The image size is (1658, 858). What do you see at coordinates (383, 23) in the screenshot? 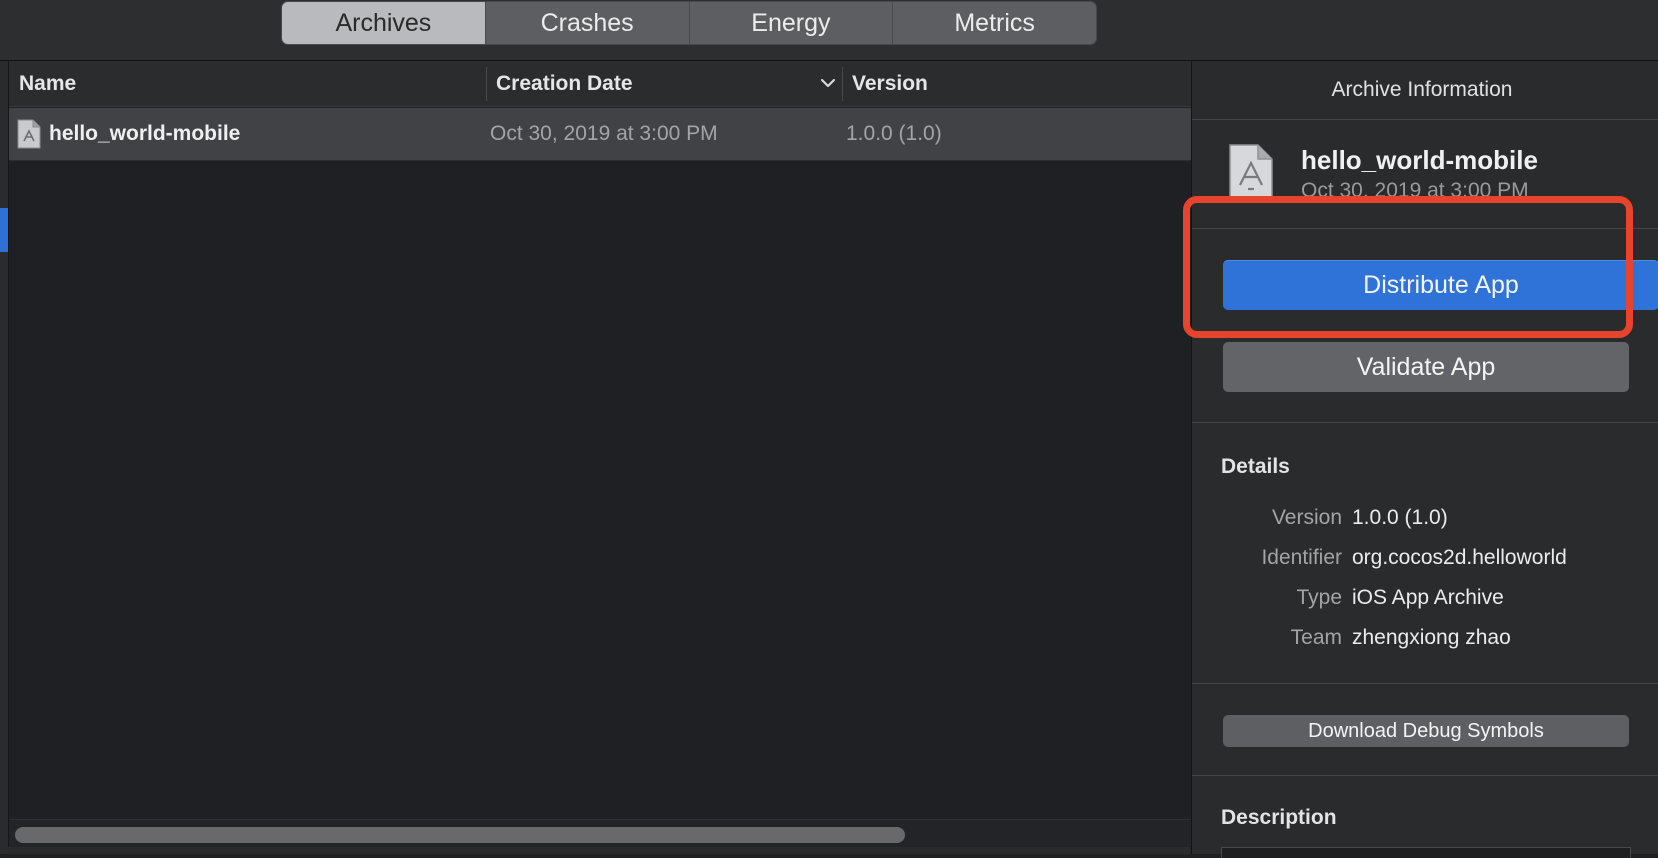
I see `tab-archives: Archives` at bounding box center [383, 23].